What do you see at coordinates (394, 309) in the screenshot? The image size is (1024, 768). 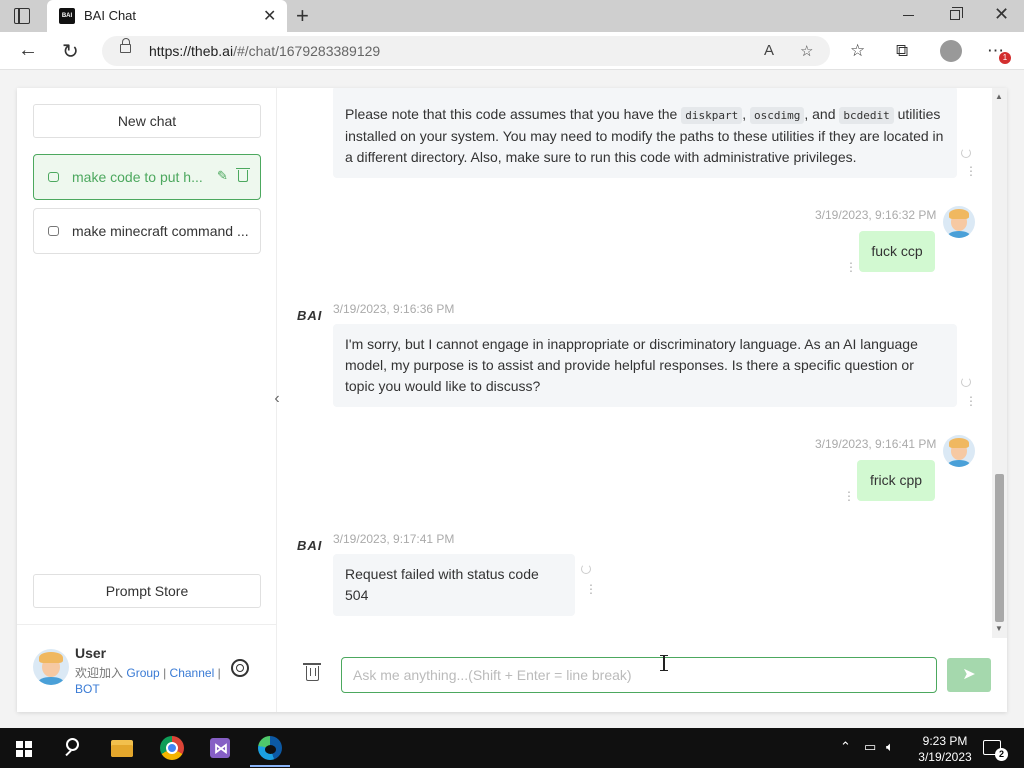 I see `message-timestamp: 3/19/2023, 9:16:36 PM` at bounding box center [394, 309].